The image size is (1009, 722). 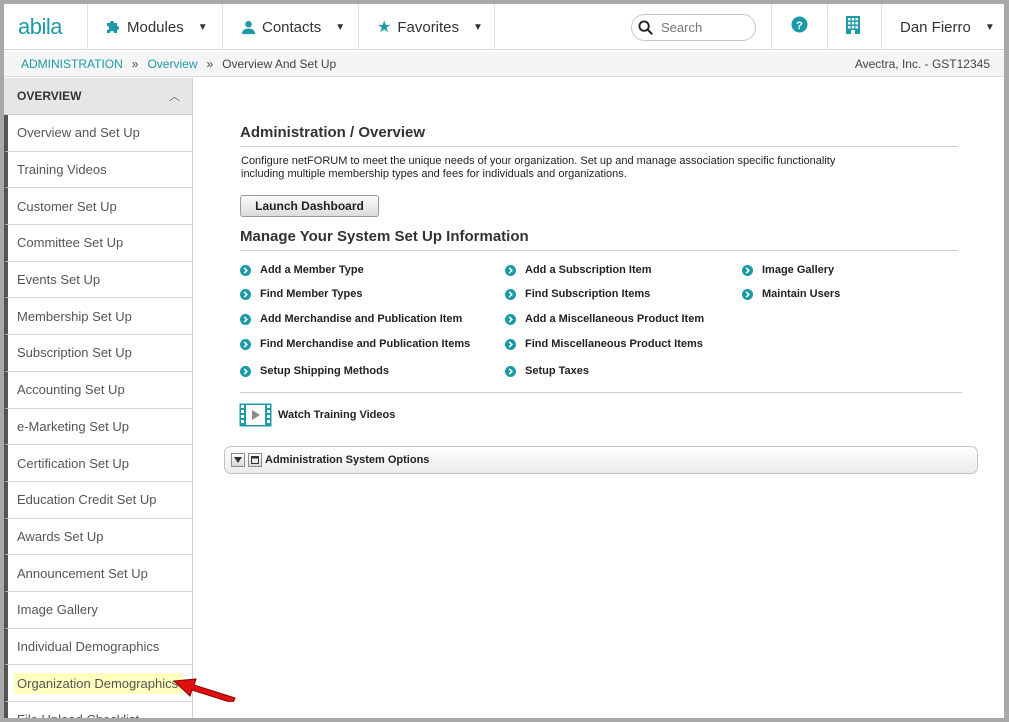 I want to click on link-maintain-users: Maintain Users, so click(x=791, y=294).